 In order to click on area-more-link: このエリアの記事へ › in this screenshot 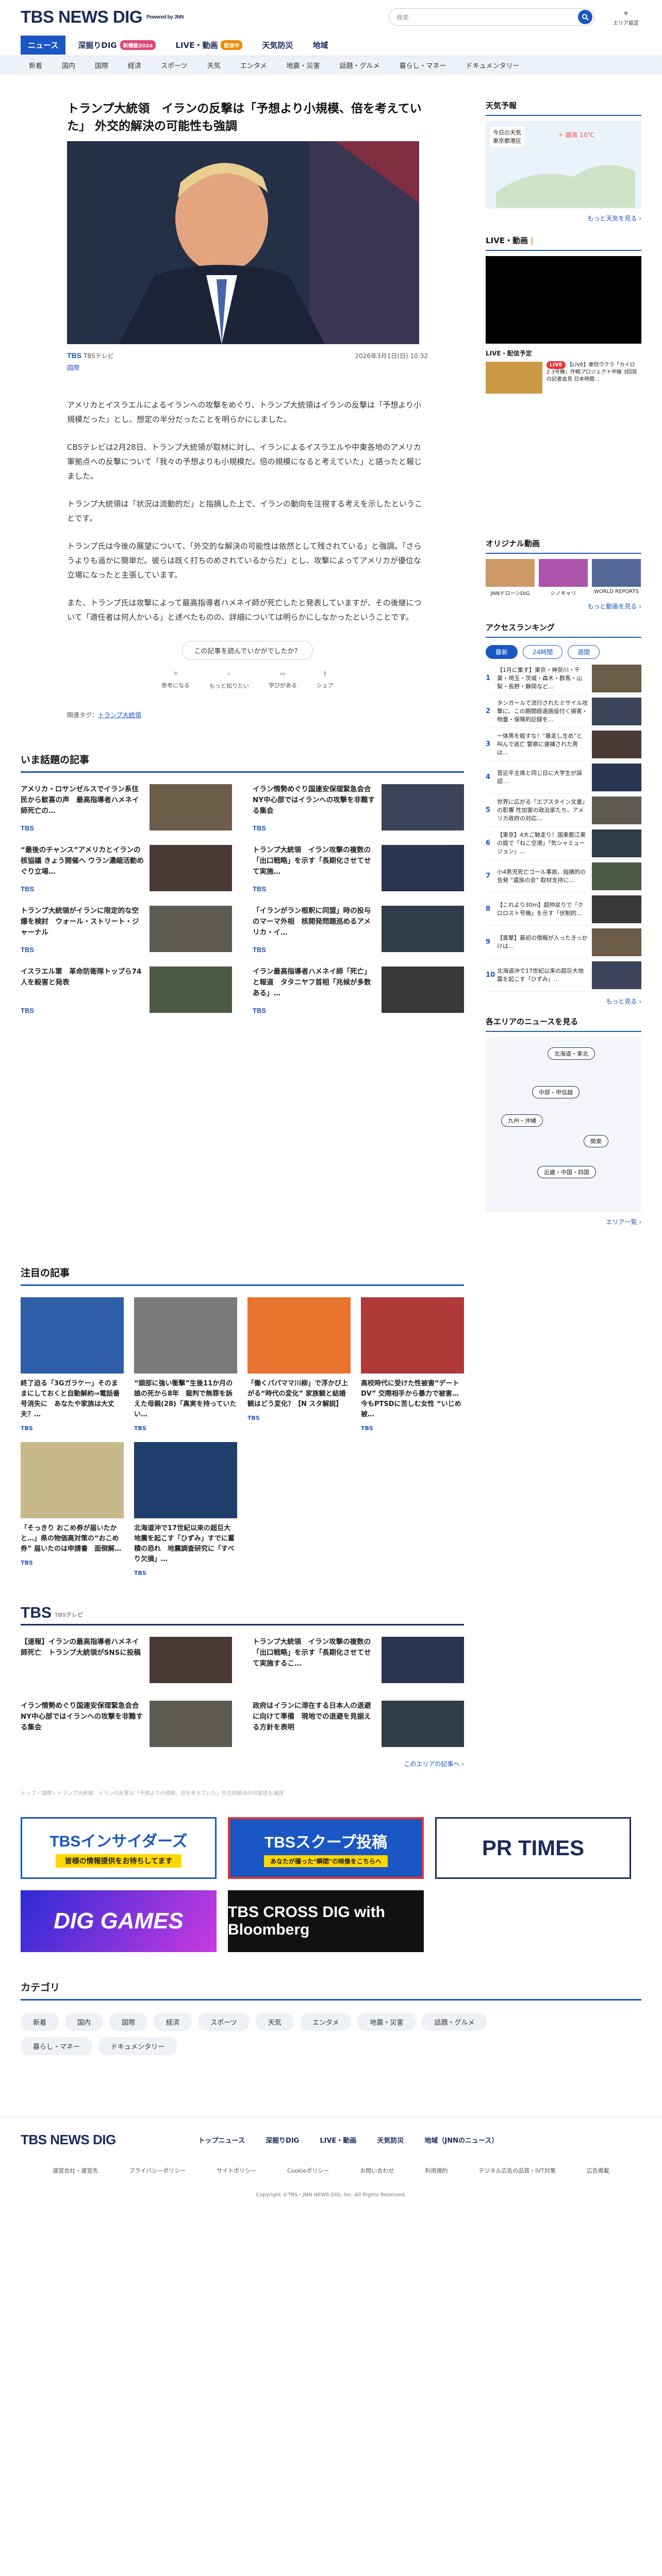, I will do `click(243, 1764)`.